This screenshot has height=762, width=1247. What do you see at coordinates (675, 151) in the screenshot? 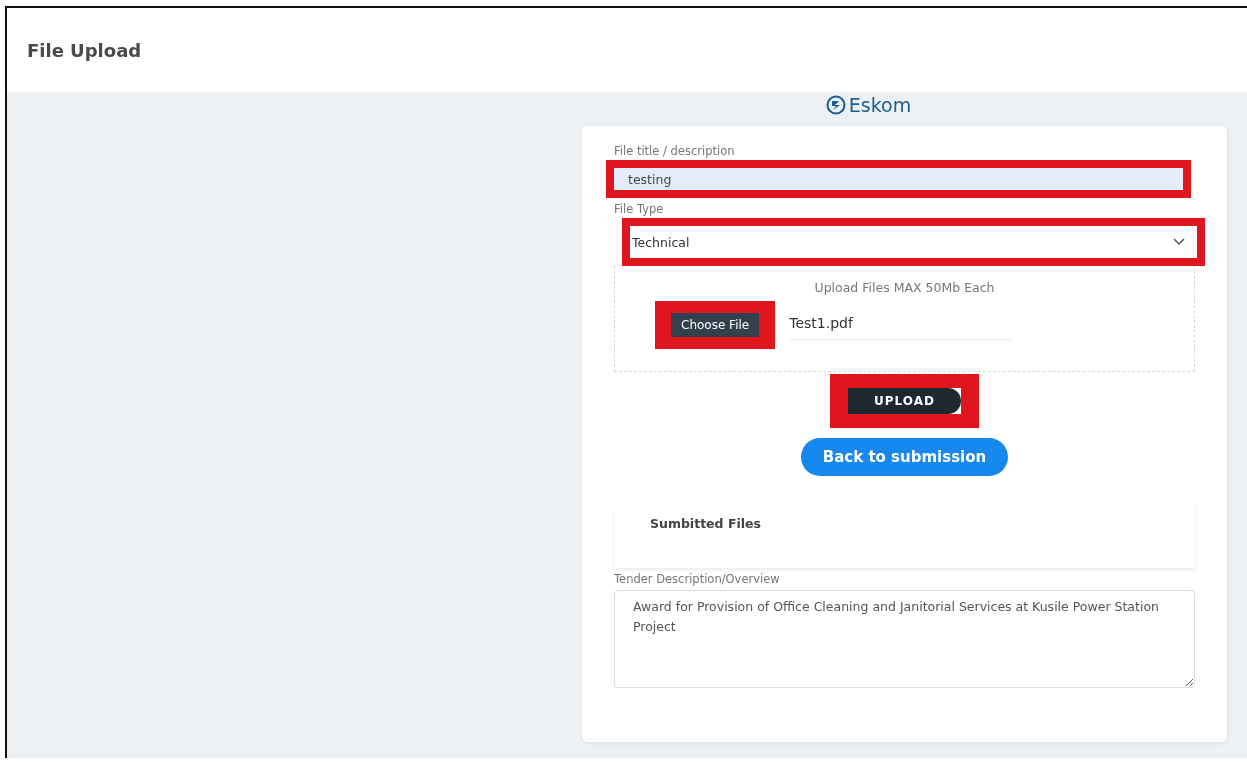
I see `field-label: File title / description` at bounding box center [675, 151].